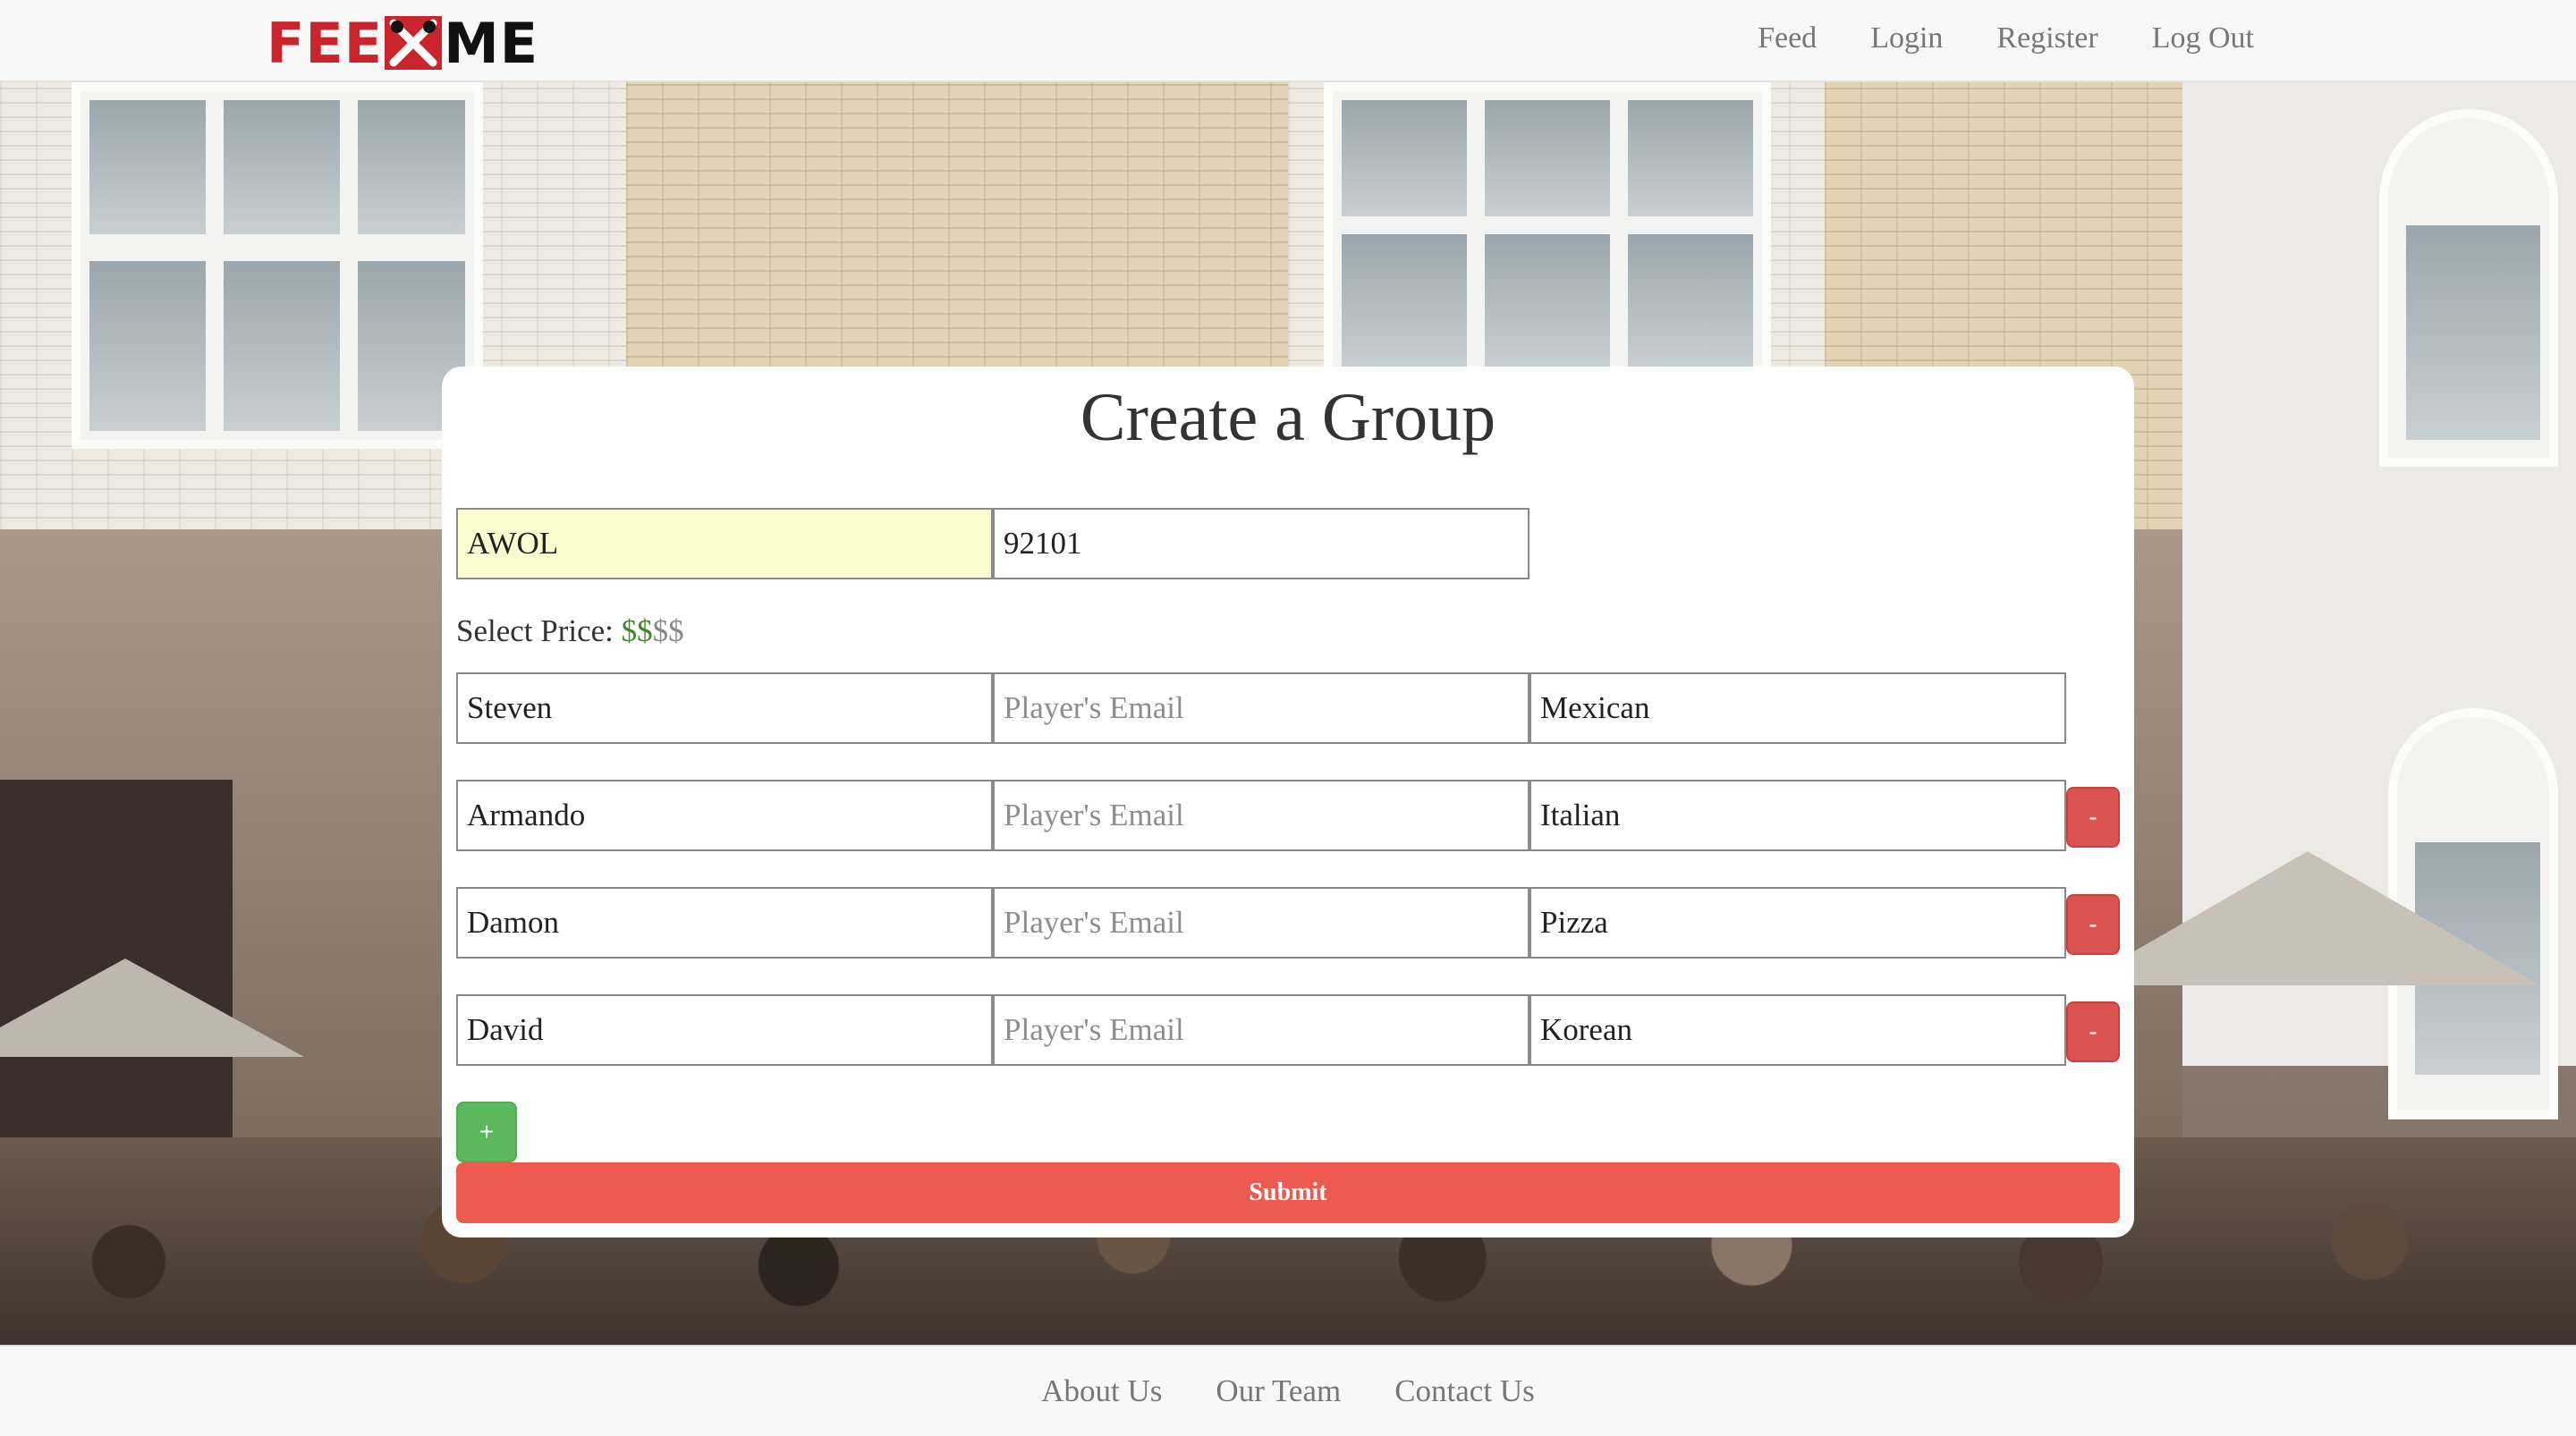  Describe the element at coordinates (535, 630) in the screenshot. I see `price-label: Select Price:` at that location.